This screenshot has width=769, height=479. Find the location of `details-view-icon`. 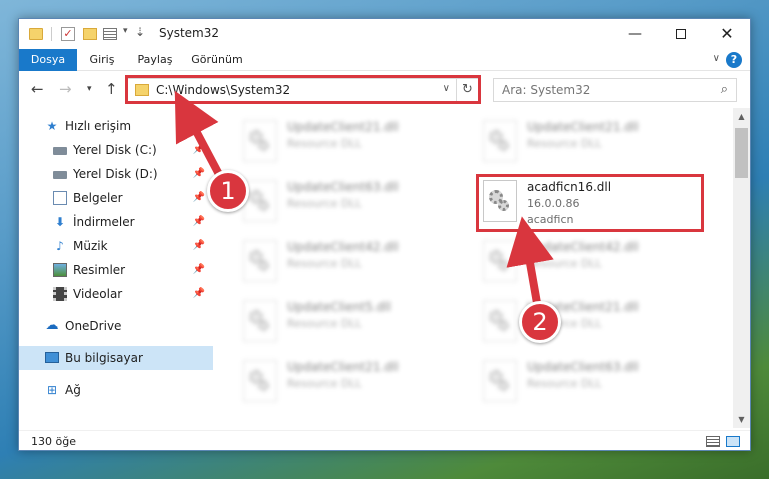

details-view-icon is located at coordinates (713, 441).